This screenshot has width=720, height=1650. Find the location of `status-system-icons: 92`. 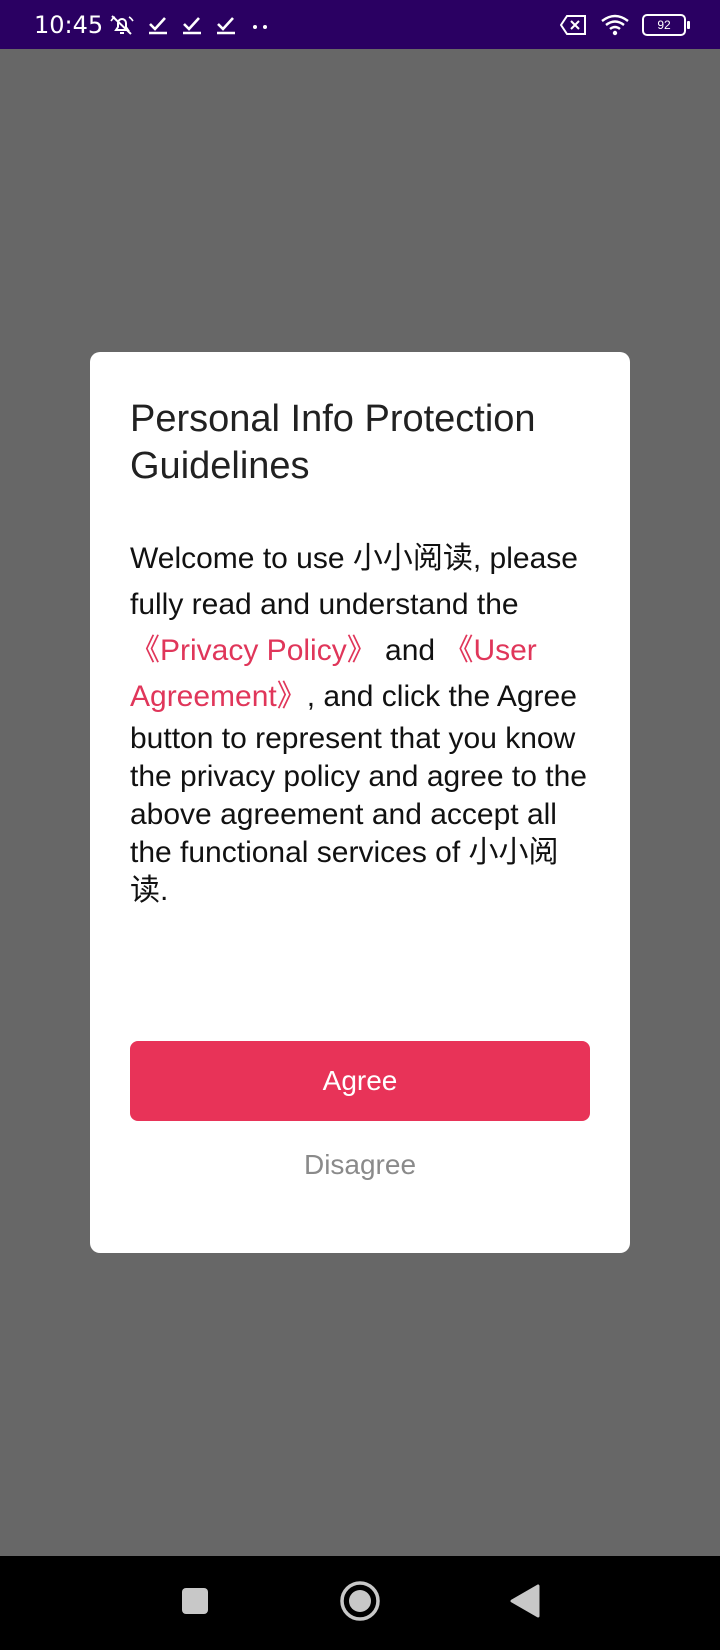

status-system-icons: 92 is located at coordinates (625, 25).